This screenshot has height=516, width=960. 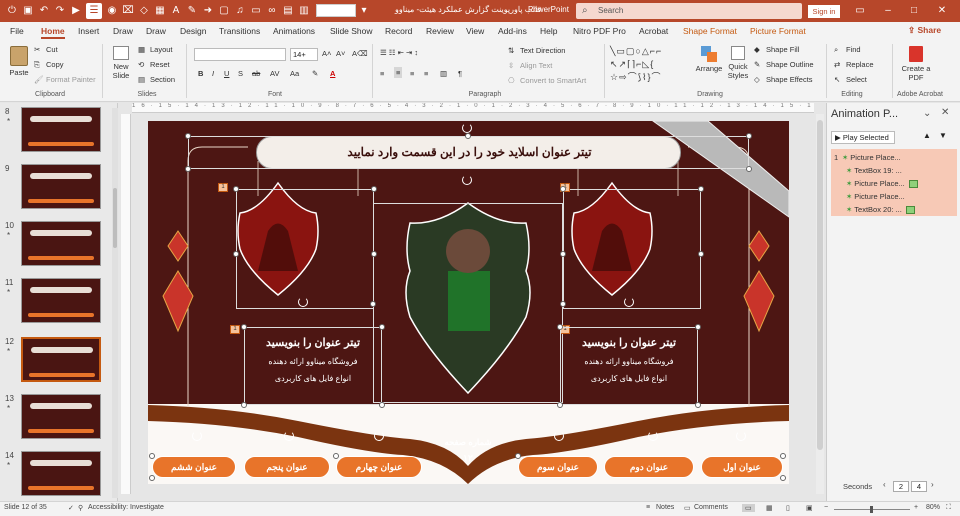 I want to click on accessibility-status: Accessibility: Investigate, so click(x=126, y=507).